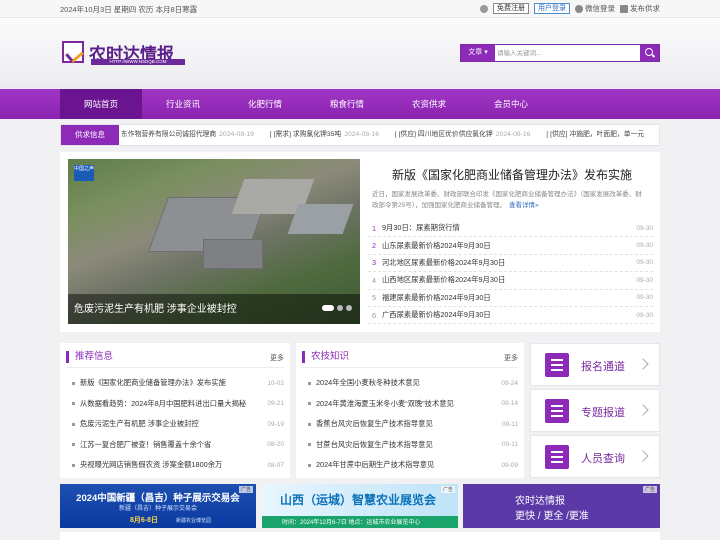 This screenshot has height=540, width=720. What do you see at coordinates (410, 358) in the screenshot?
I see `panel-header: 农技知识 更多` at bounding box center [410, 358].